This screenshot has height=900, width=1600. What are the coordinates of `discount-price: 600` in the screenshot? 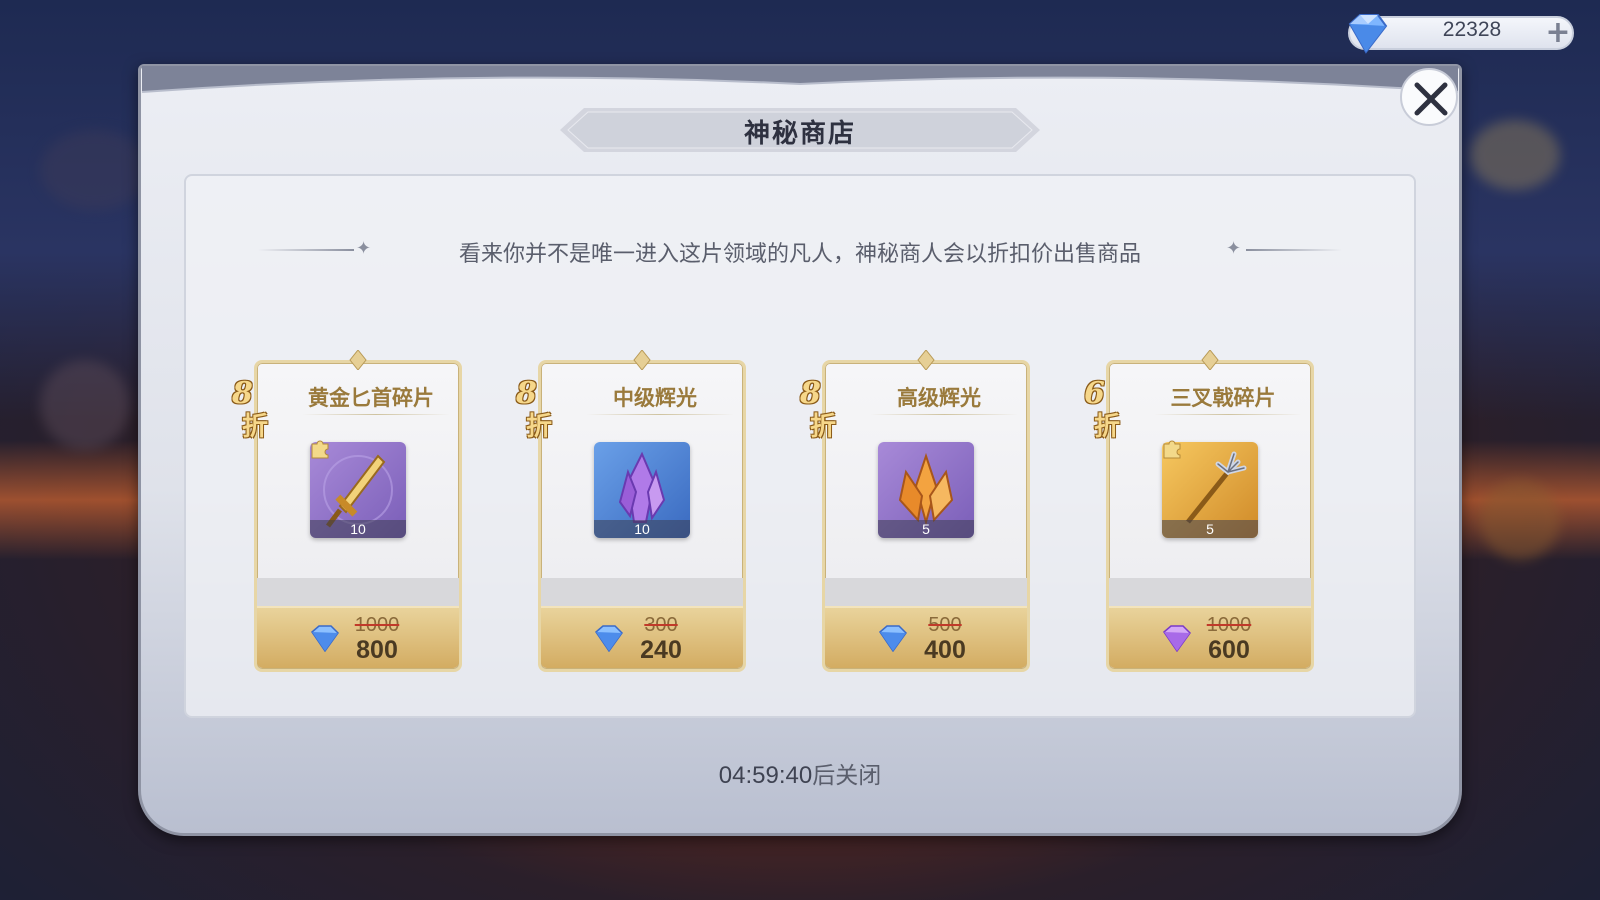 It's located at (1229, 650).